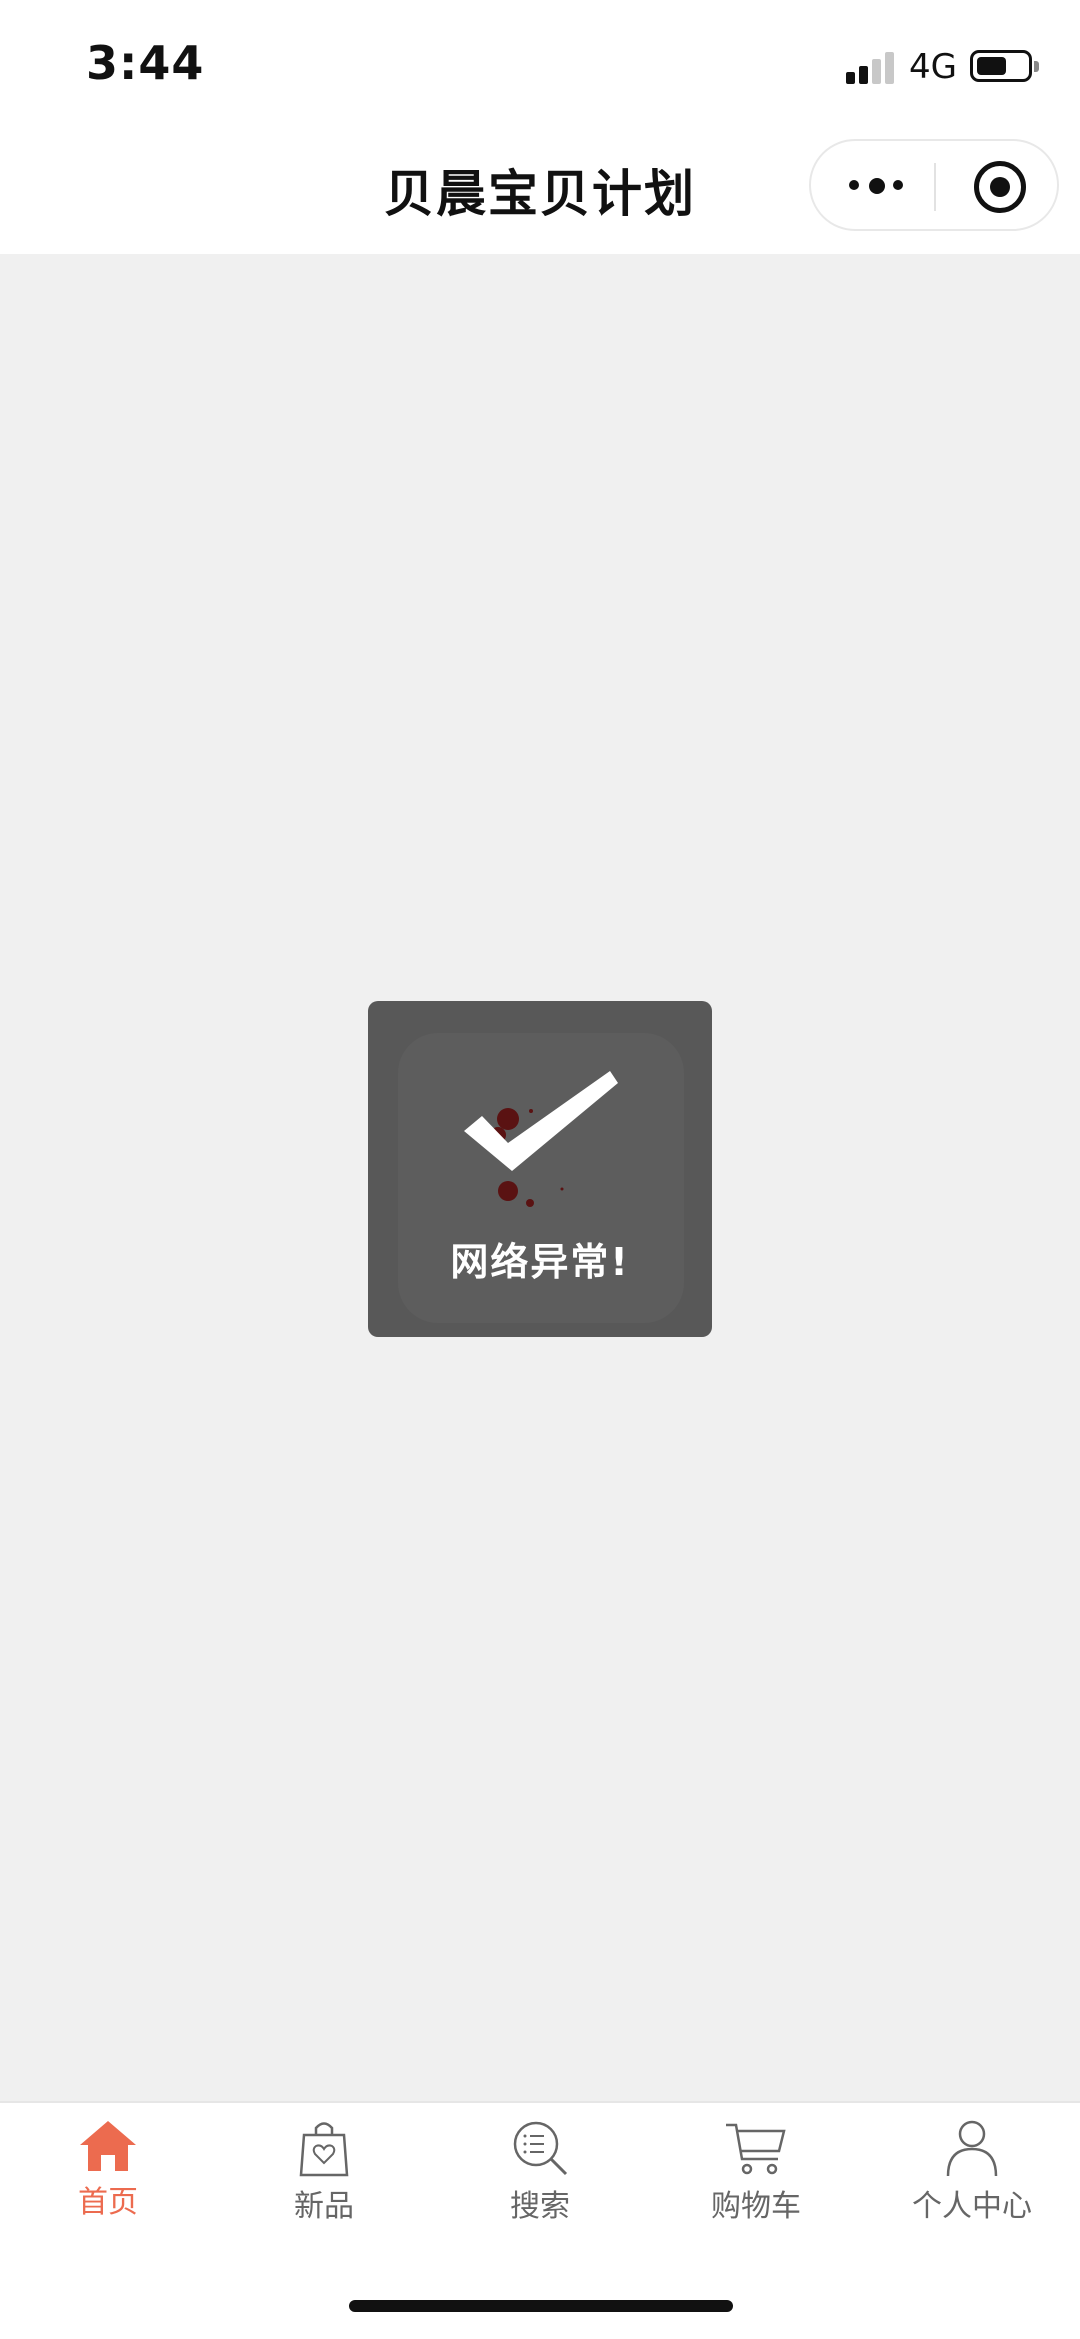  I want to click on mini-program-capsule, so click(934, 185).